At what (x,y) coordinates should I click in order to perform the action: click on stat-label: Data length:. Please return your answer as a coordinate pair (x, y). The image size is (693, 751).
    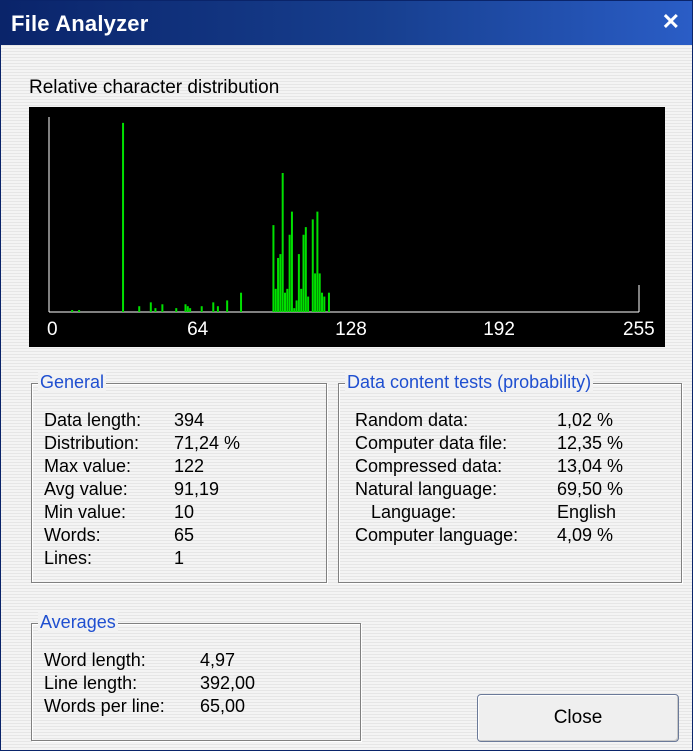
    Looking at the image, I should click on (93, 420).